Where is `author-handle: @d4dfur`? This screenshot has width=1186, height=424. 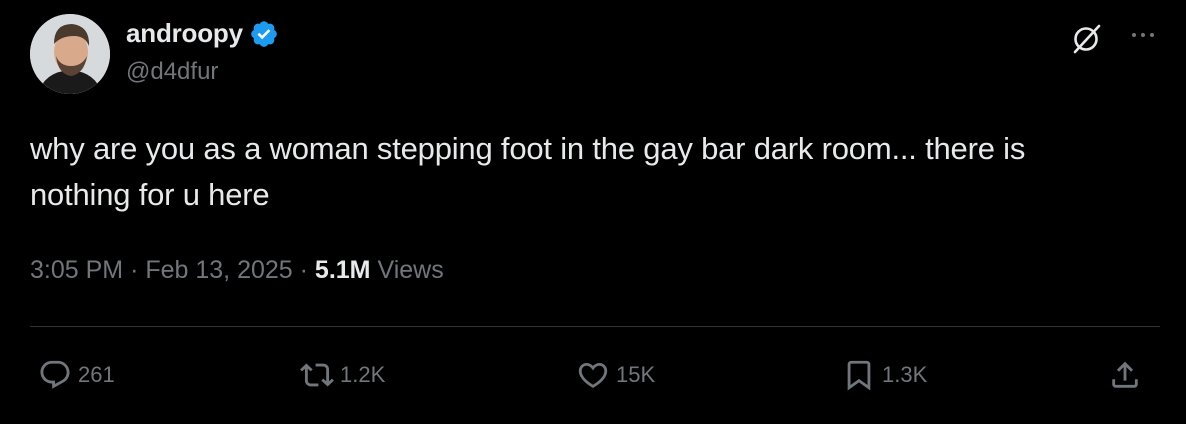
author-handle: @d4dfur is located at coordinates (172, 72).